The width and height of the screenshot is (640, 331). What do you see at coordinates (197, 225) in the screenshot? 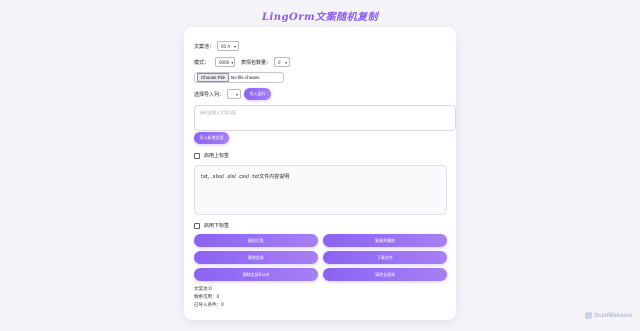
I see `suffix-checkbox` at bounding box center [197, 225].